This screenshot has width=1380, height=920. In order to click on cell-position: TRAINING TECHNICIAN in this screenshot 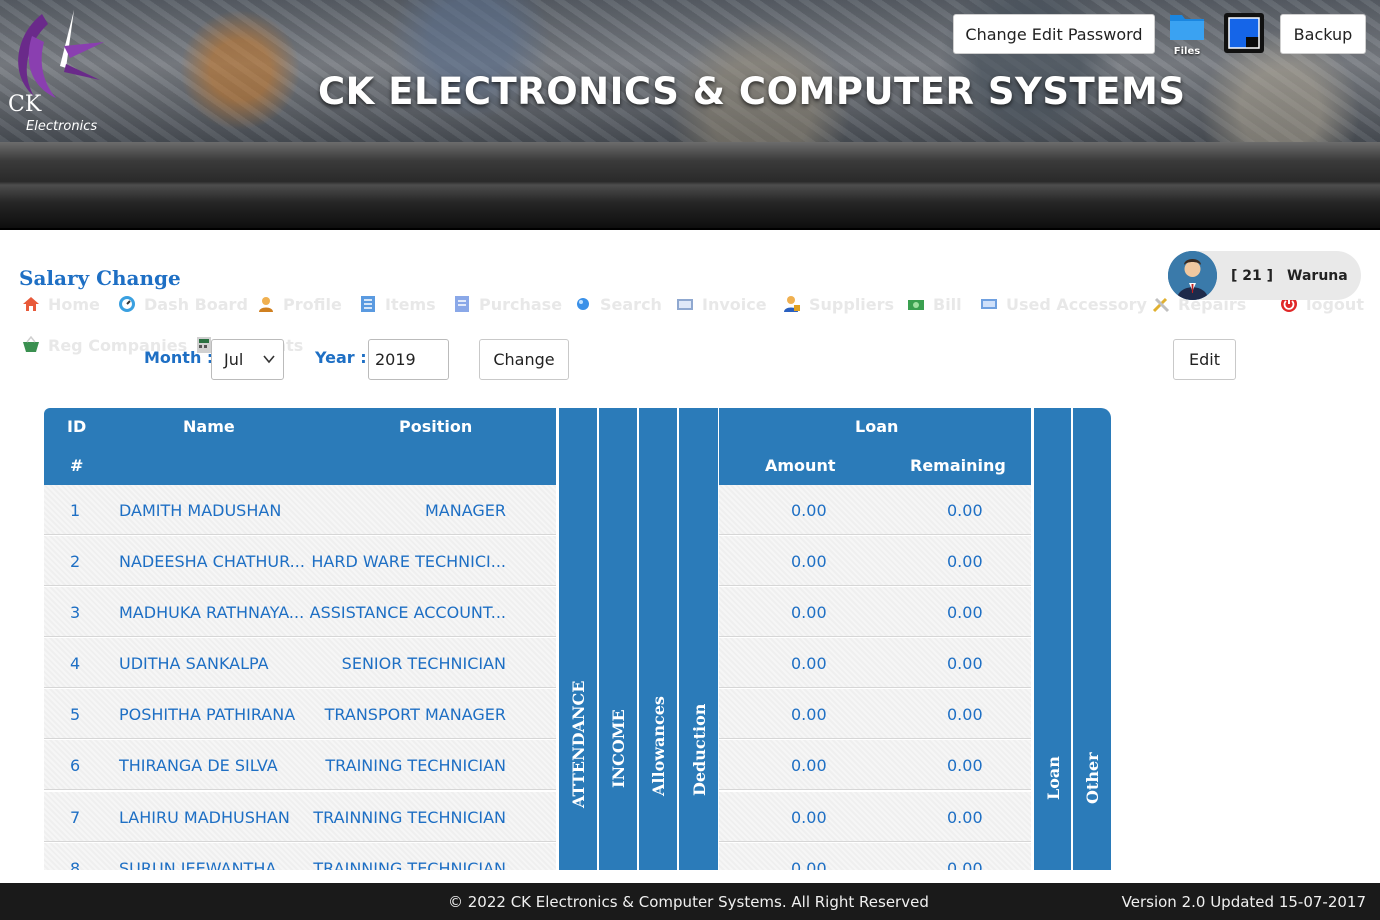, I will do `click(415, 765)`.